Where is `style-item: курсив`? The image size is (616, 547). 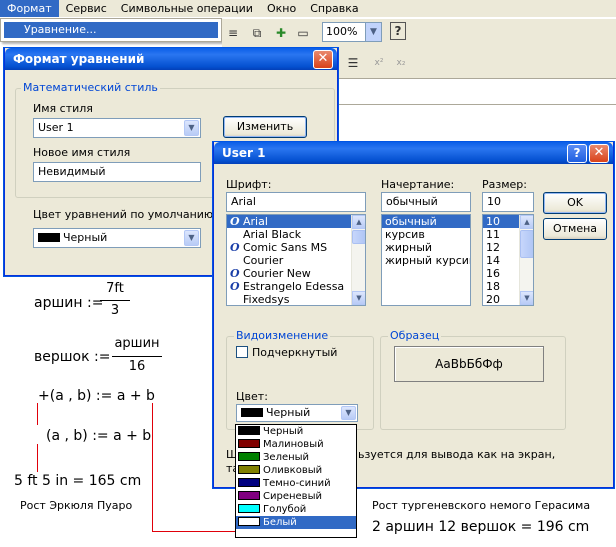 style-item: курсив is located at coordinates (426, 234).